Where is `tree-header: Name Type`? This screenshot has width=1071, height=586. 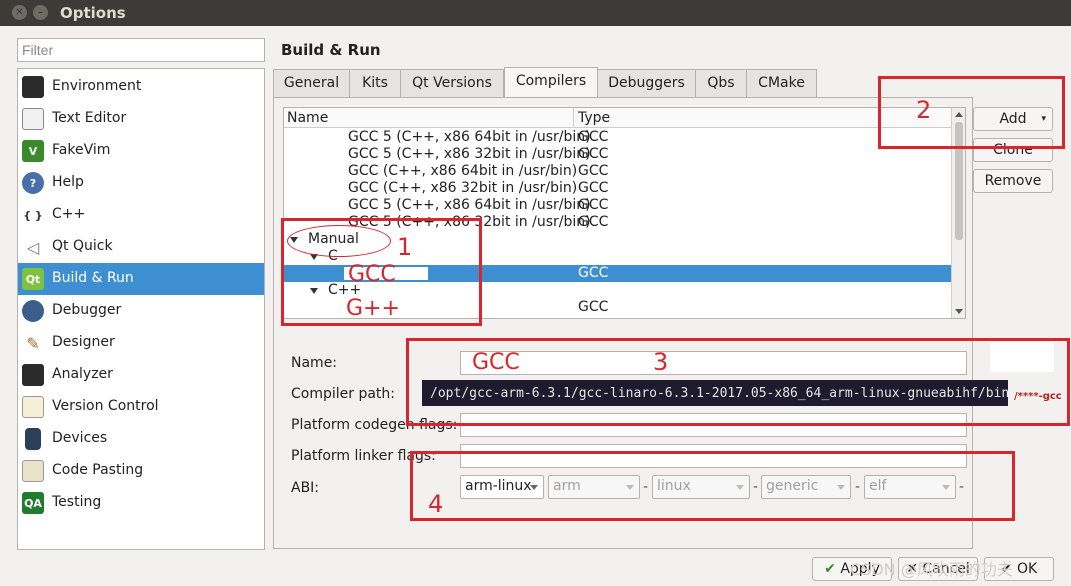 tree-header: Name Type is located at coordinates (618, 118).